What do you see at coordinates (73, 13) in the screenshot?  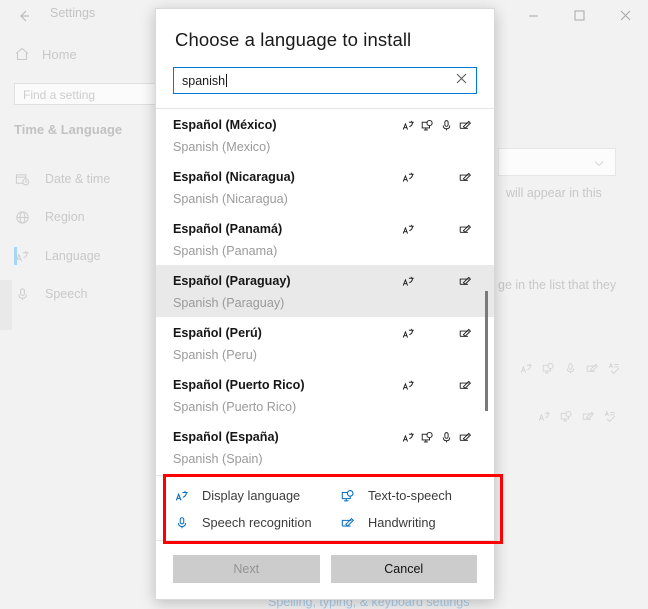 I see `window-title: Settings` at bounding box center [73, 13].